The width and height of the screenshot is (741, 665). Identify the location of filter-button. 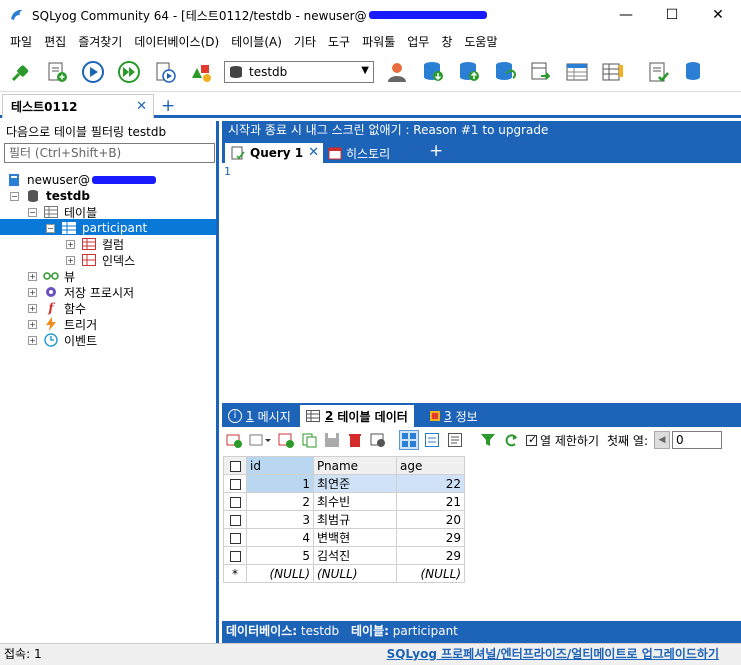
(488, 440).